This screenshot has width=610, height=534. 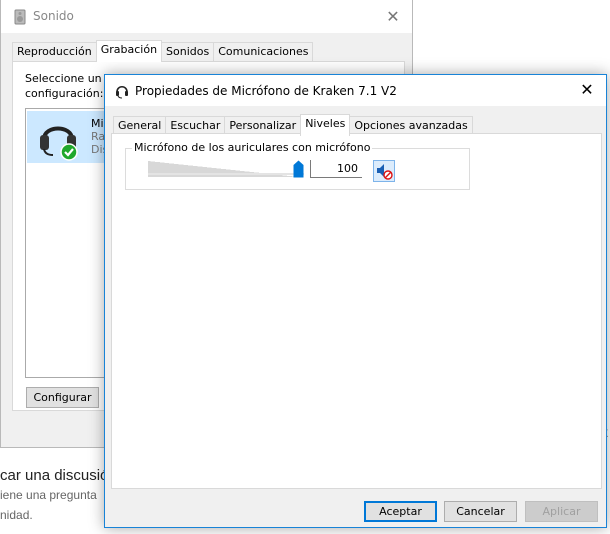 What do you see at coordinates (480, 511) in the screenshot?
I see `cancel-button: Cancelar` at bounding box center [480, 511].